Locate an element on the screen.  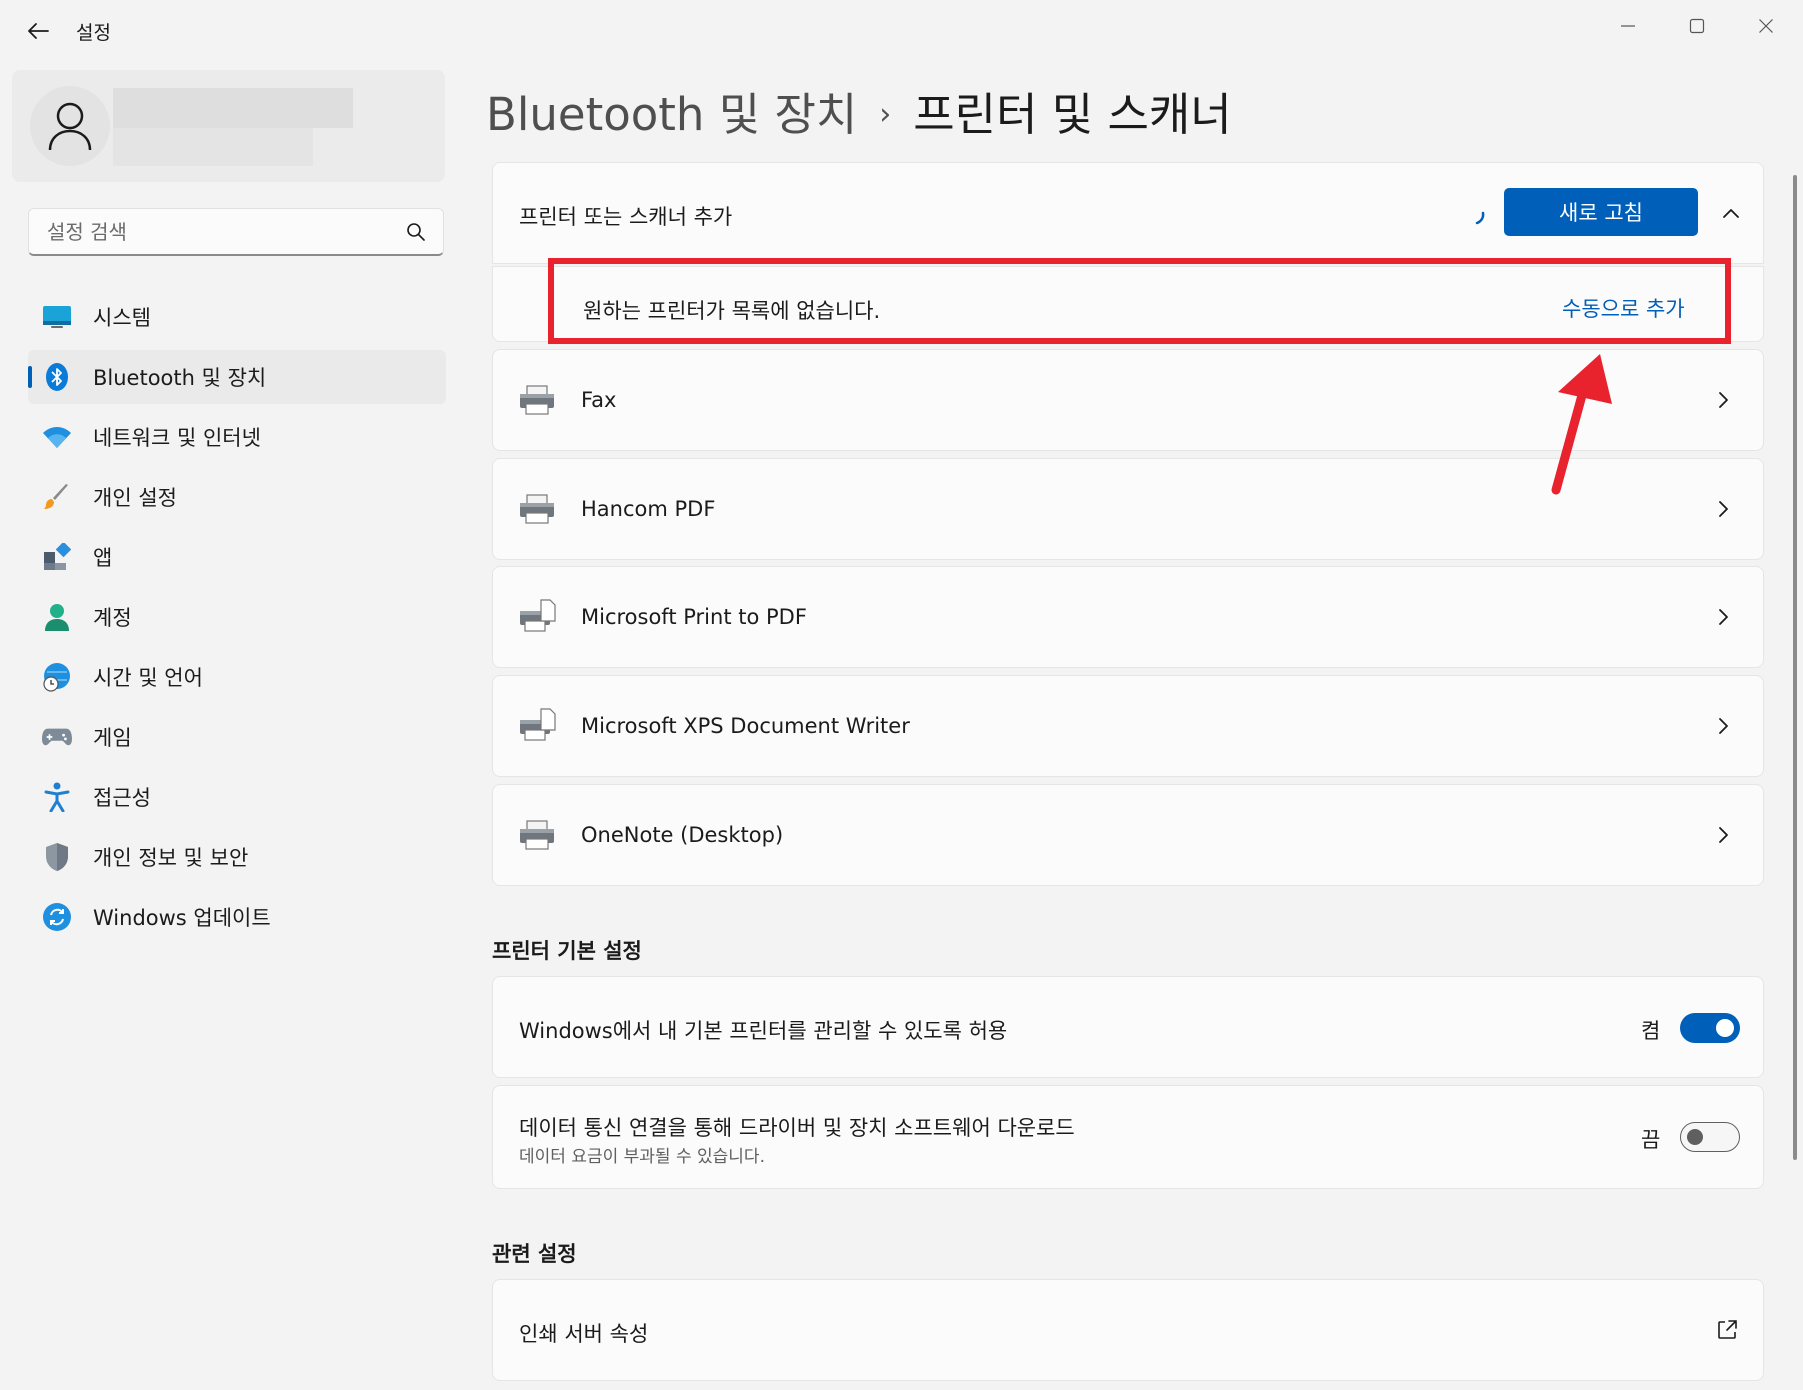
metered-download-toggle is located at coordinates (1710, 1137).